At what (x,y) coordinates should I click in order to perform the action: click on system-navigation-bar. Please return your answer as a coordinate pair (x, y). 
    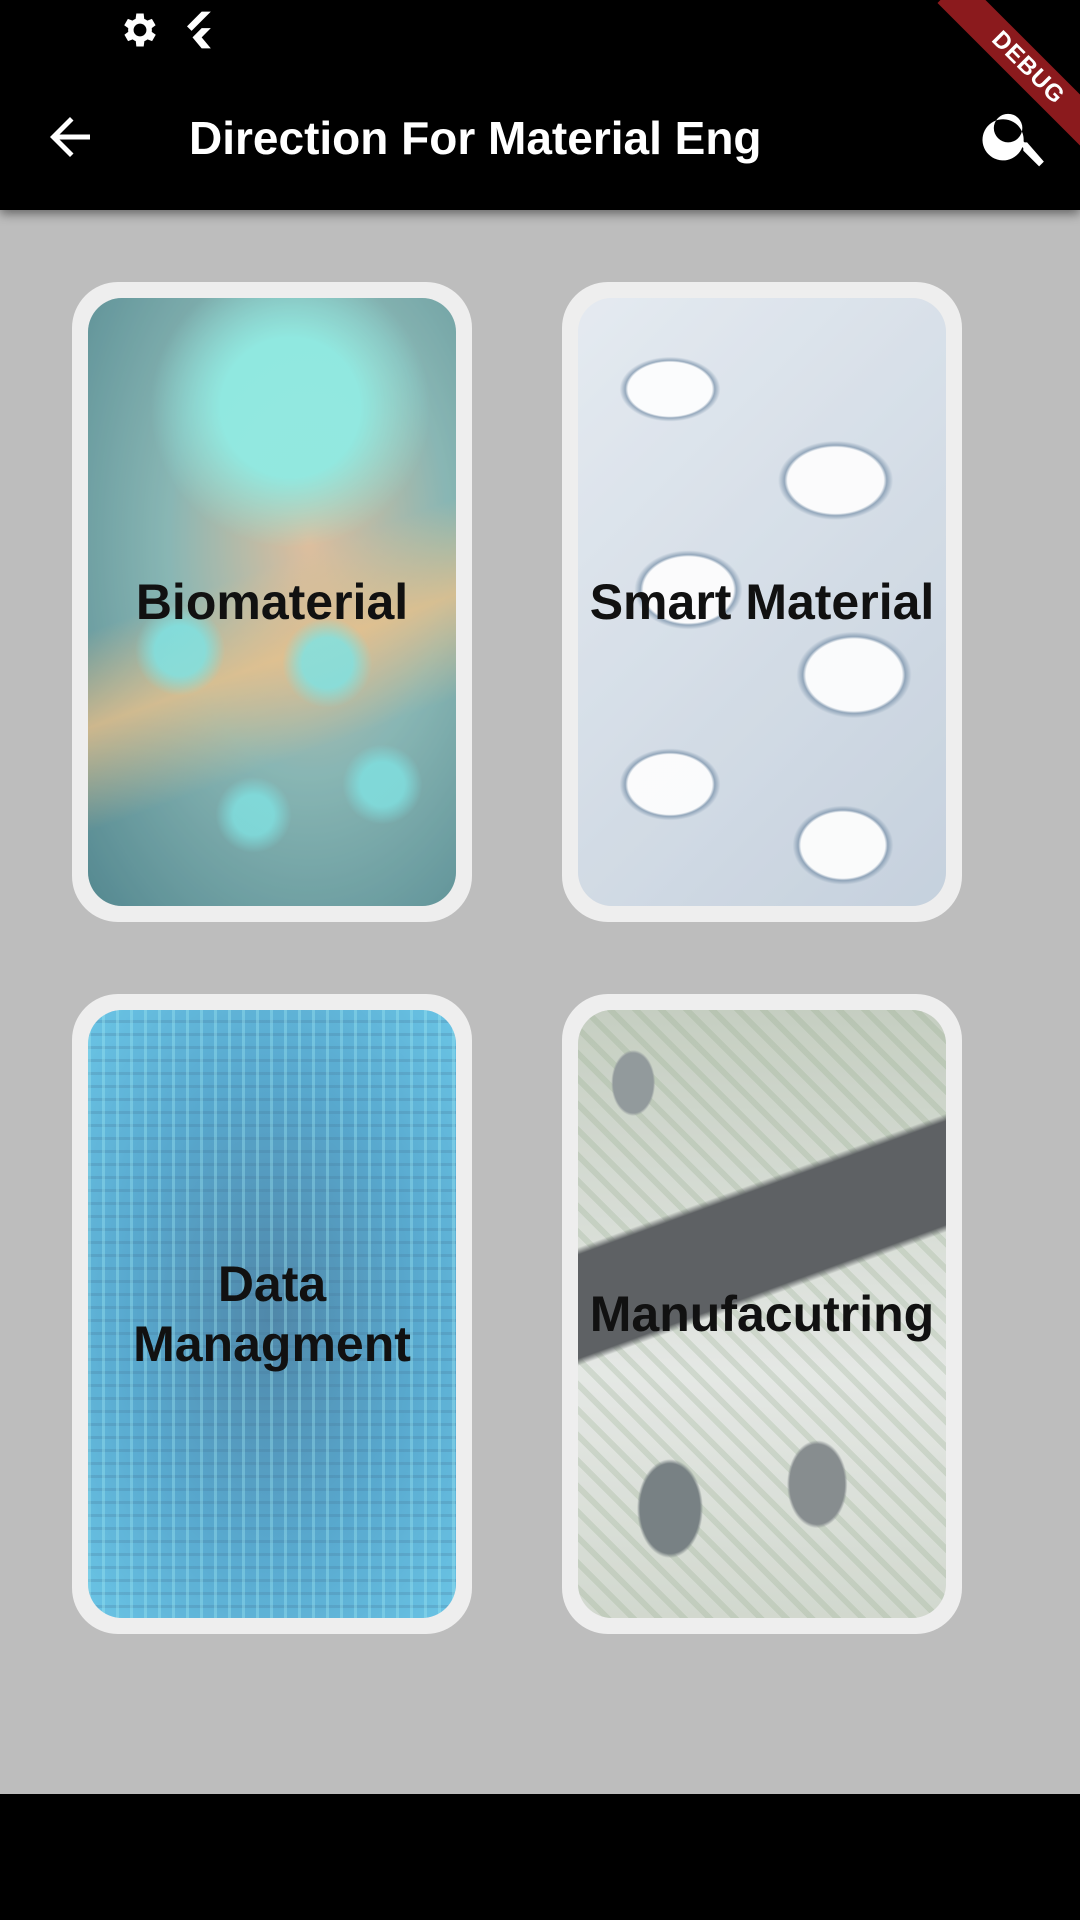
    Looking at the image, I should click on (540, 1857).